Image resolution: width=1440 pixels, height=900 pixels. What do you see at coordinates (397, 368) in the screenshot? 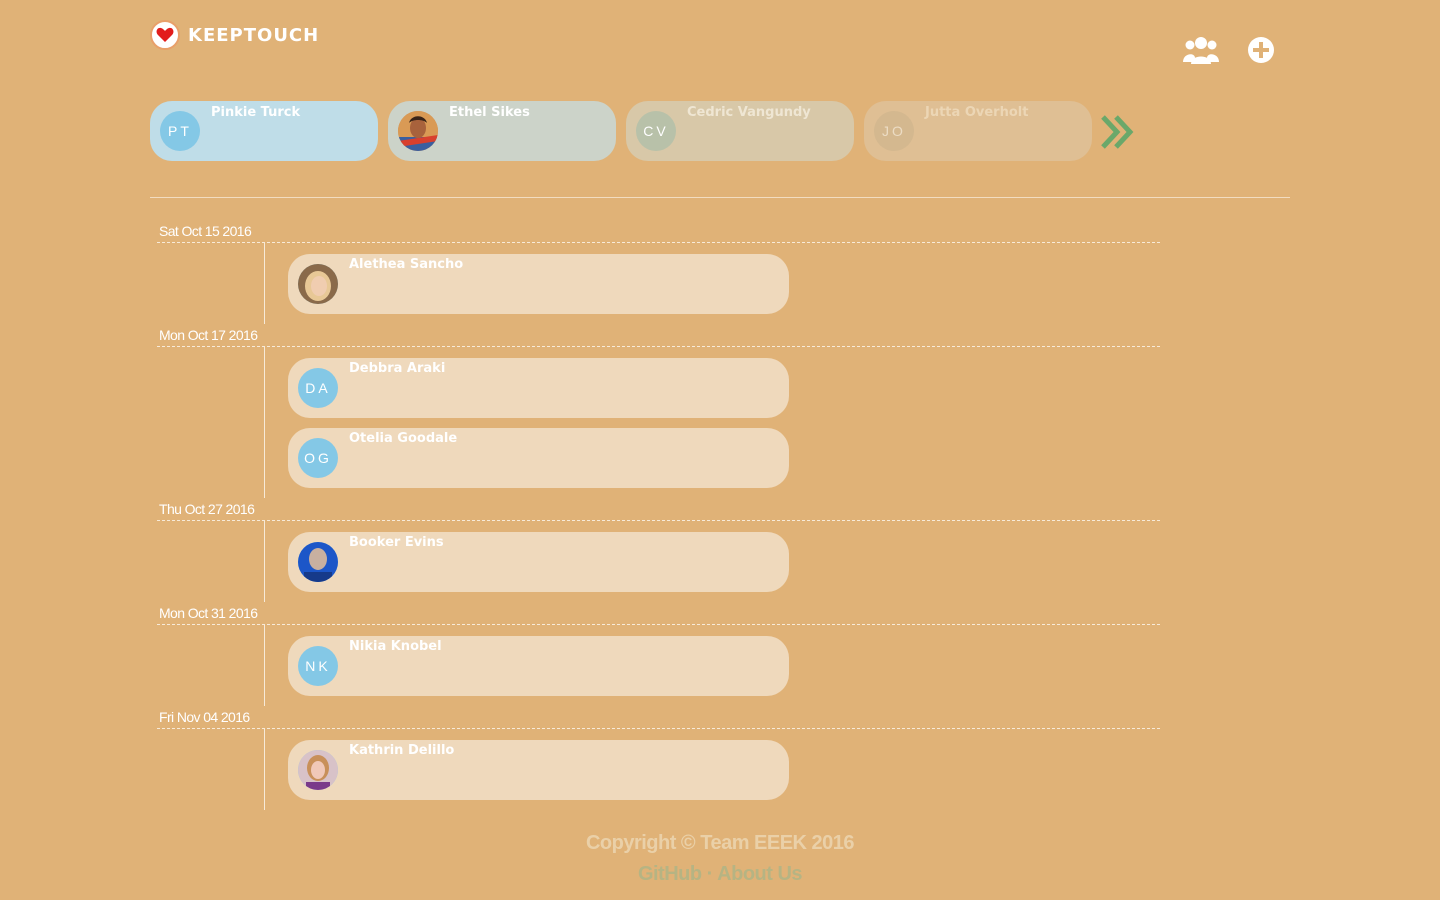
I see `entry-name: Debbra Araki` at bounding box center [397, 368].